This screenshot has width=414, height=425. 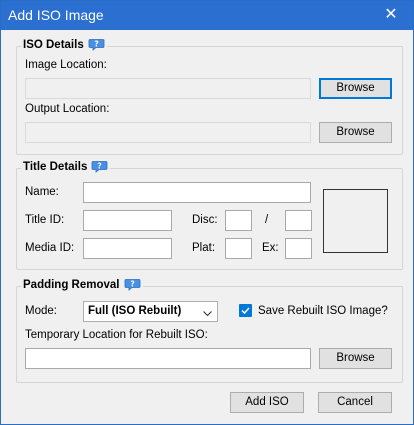 I want to click on output-location-label: Output Location:, so click(x=67, y=109).